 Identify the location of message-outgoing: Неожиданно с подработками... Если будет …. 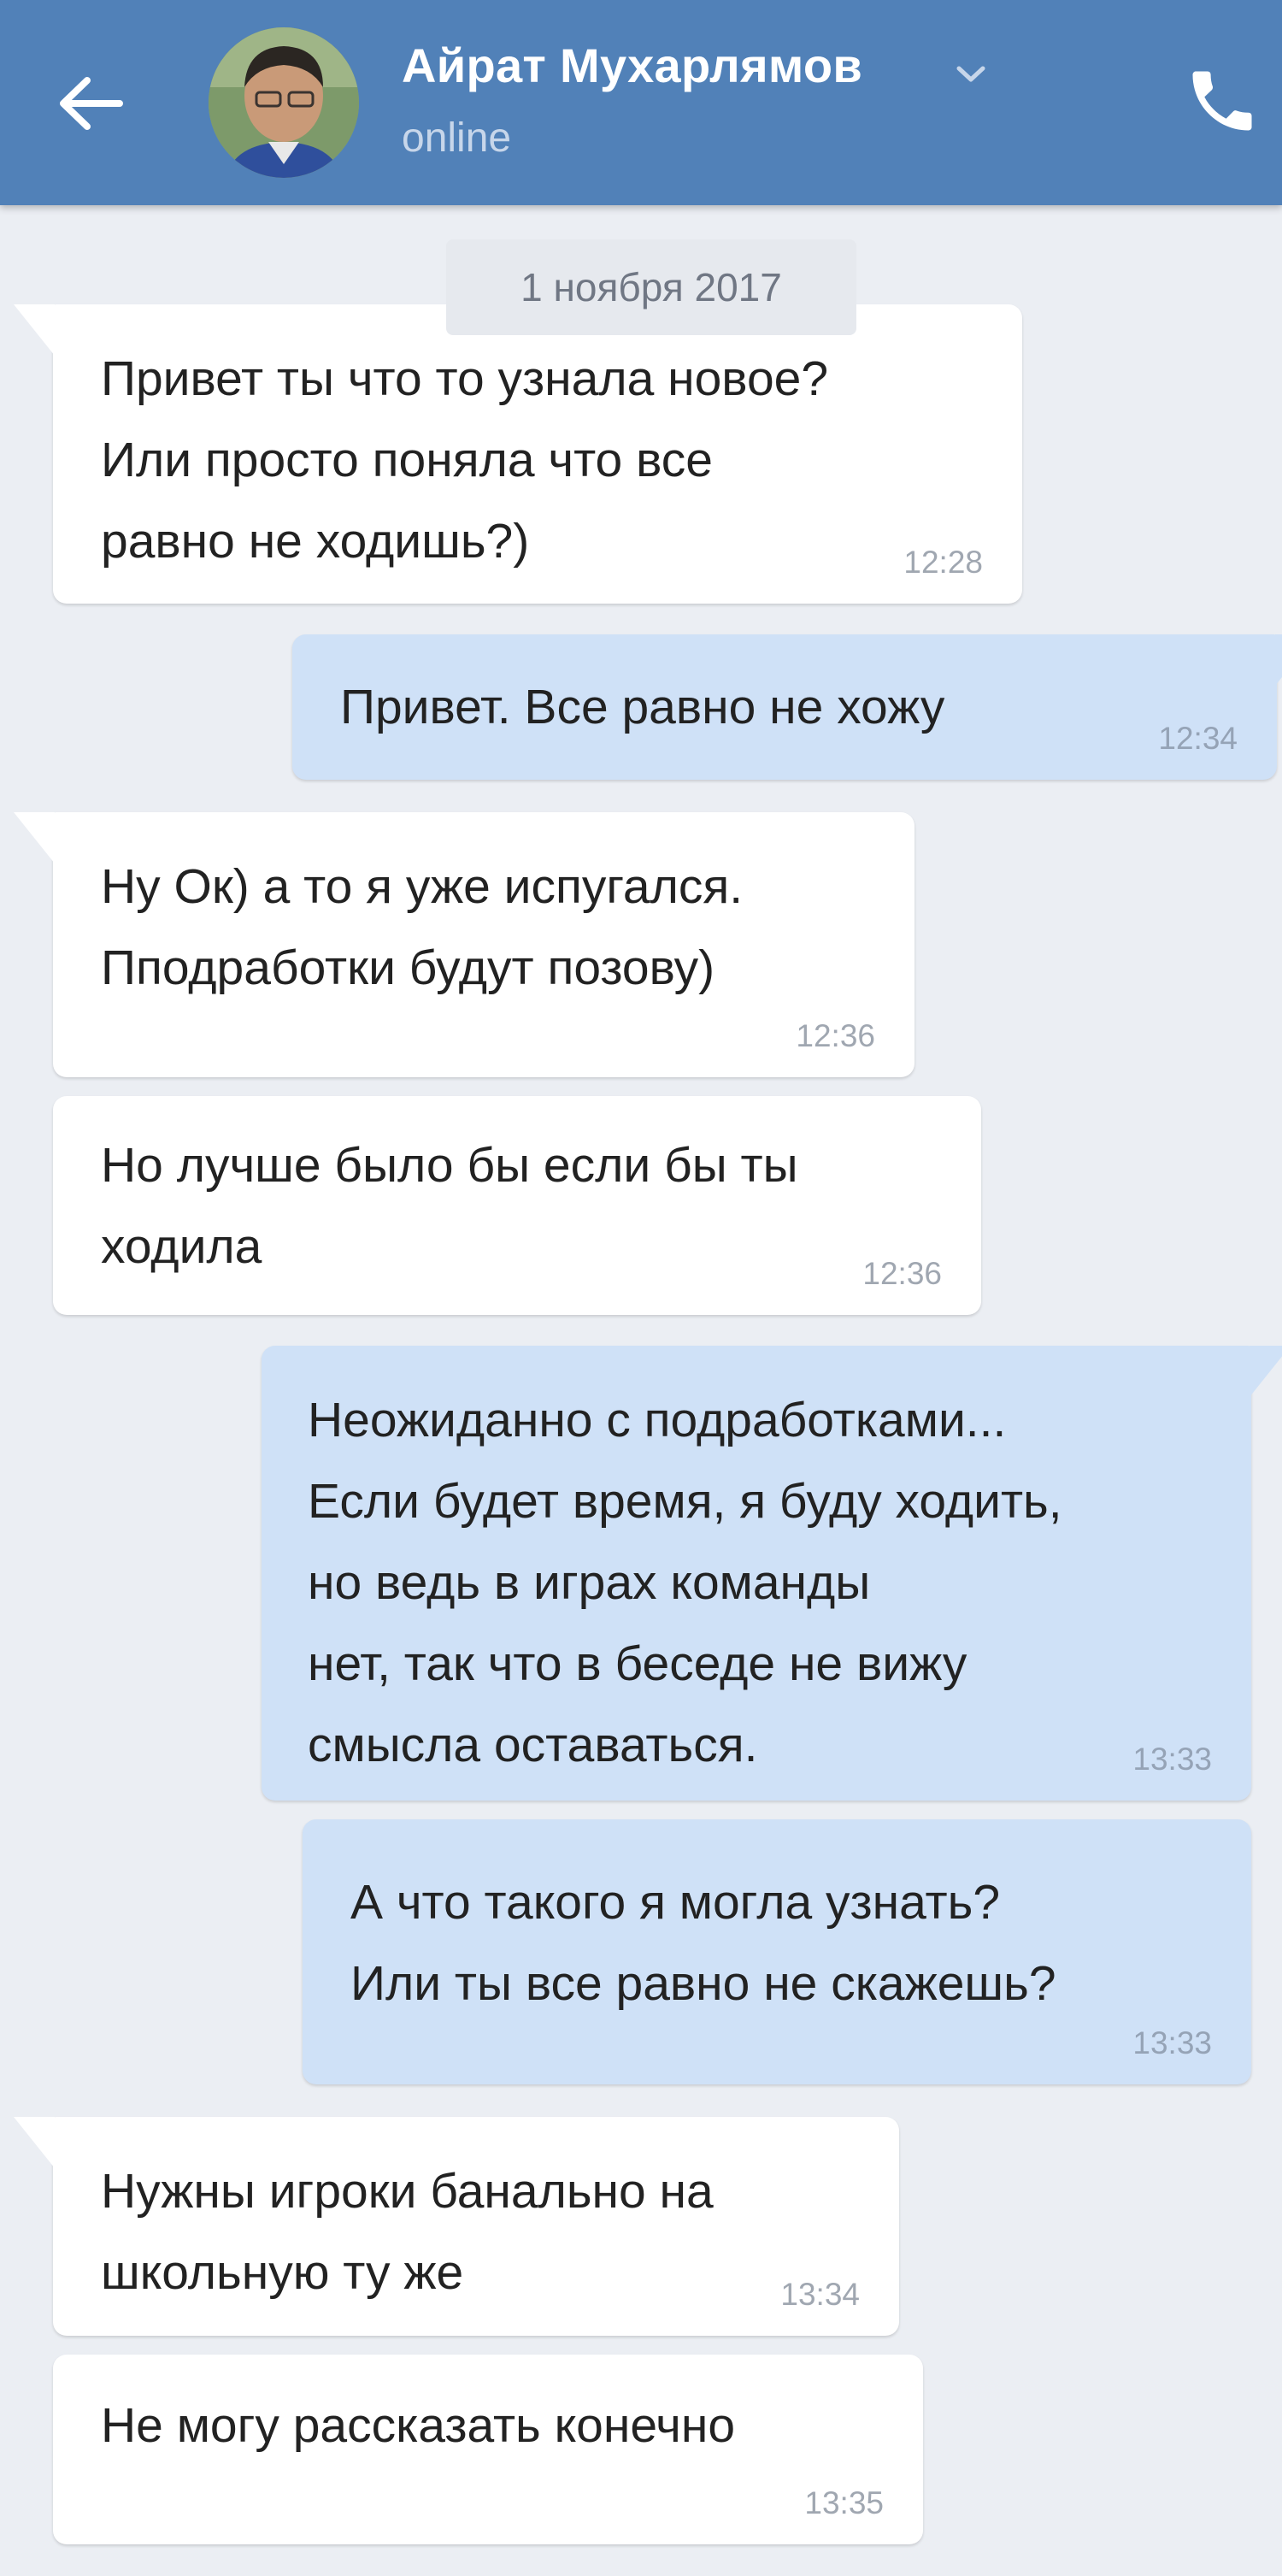
(772, 1573).